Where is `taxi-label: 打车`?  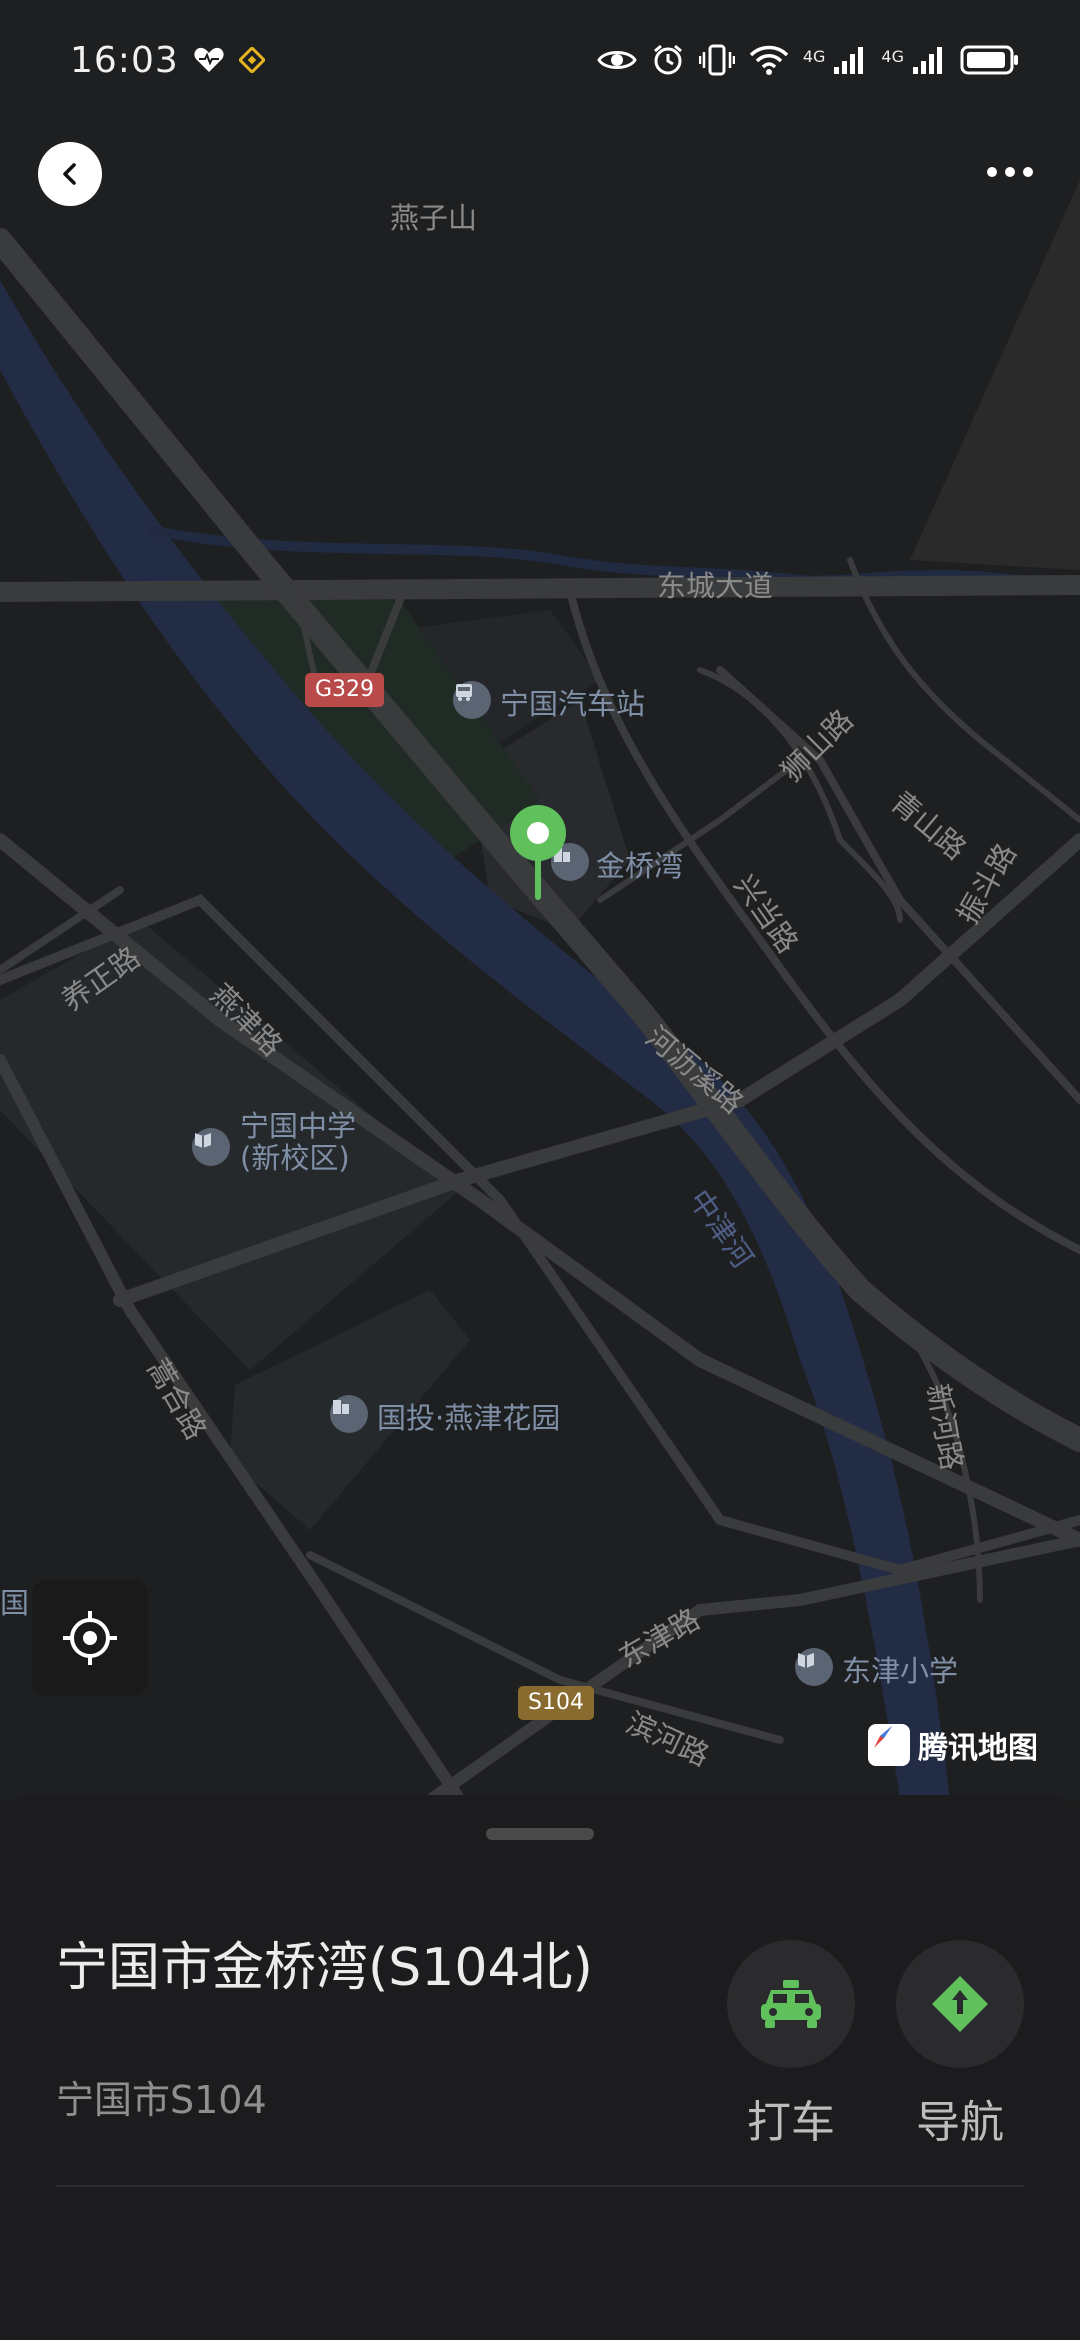 taxi-label: 打车 is located at coordinates (791, 2118).